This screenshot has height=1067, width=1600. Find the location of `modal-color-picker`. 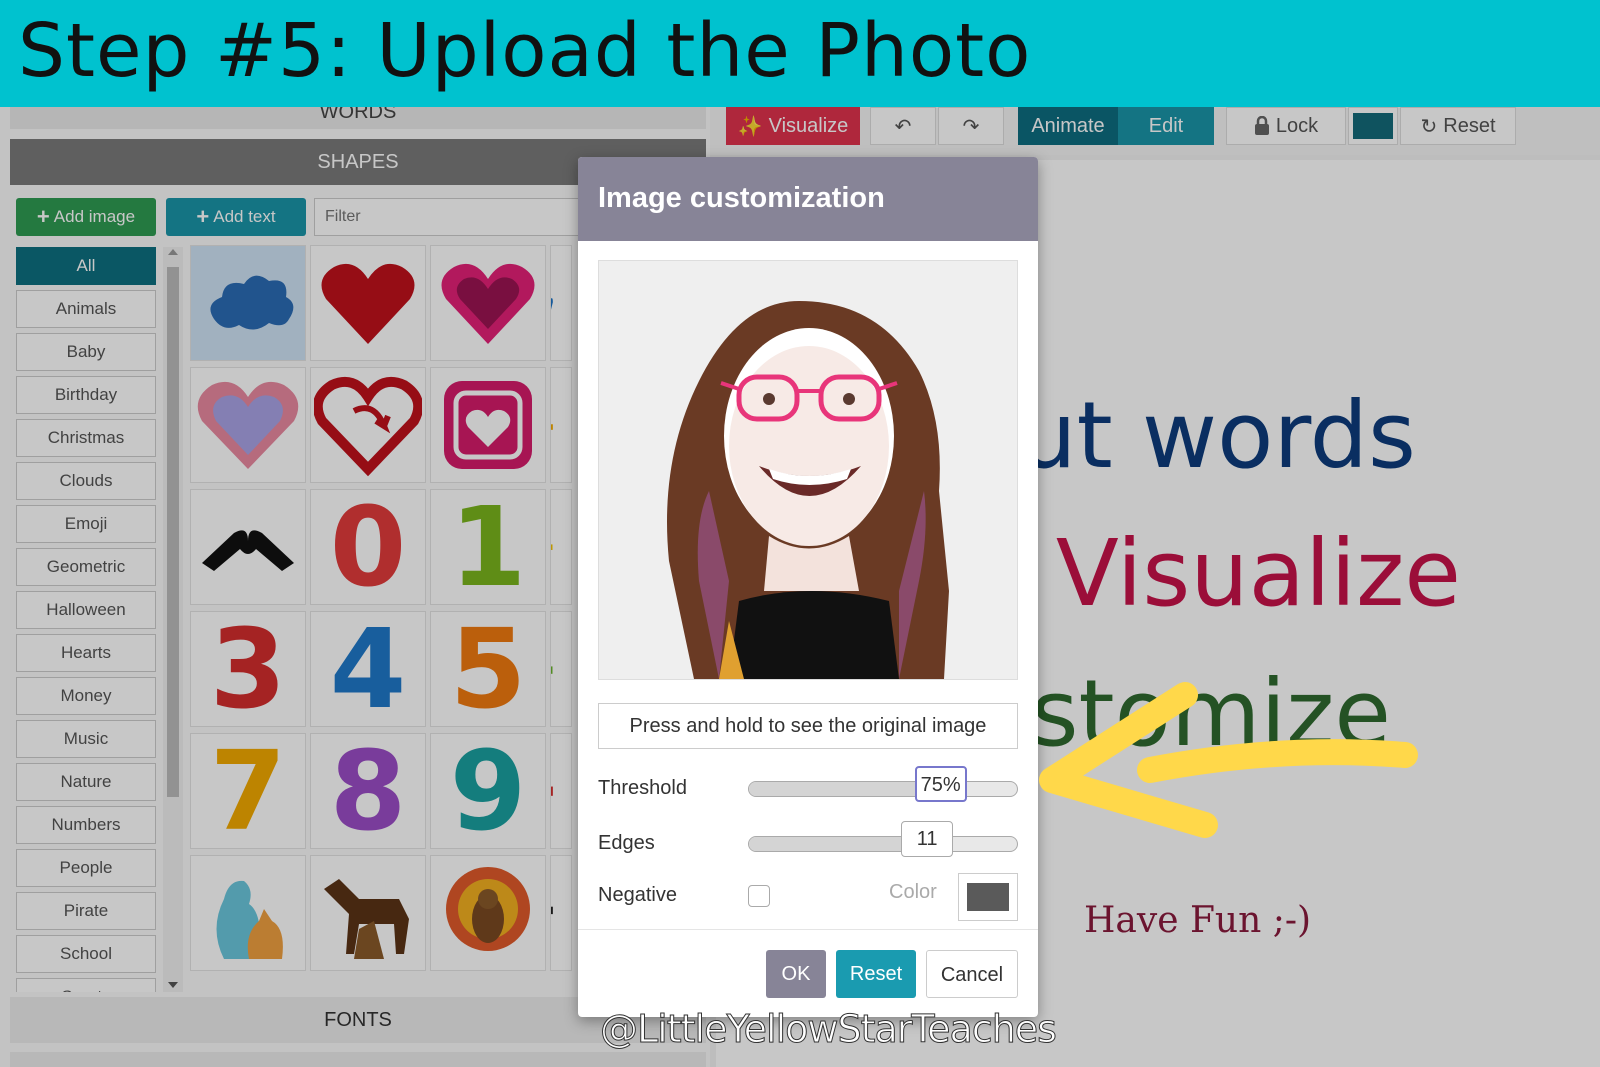

modal-color-picker is located at coordinates (988, 897).